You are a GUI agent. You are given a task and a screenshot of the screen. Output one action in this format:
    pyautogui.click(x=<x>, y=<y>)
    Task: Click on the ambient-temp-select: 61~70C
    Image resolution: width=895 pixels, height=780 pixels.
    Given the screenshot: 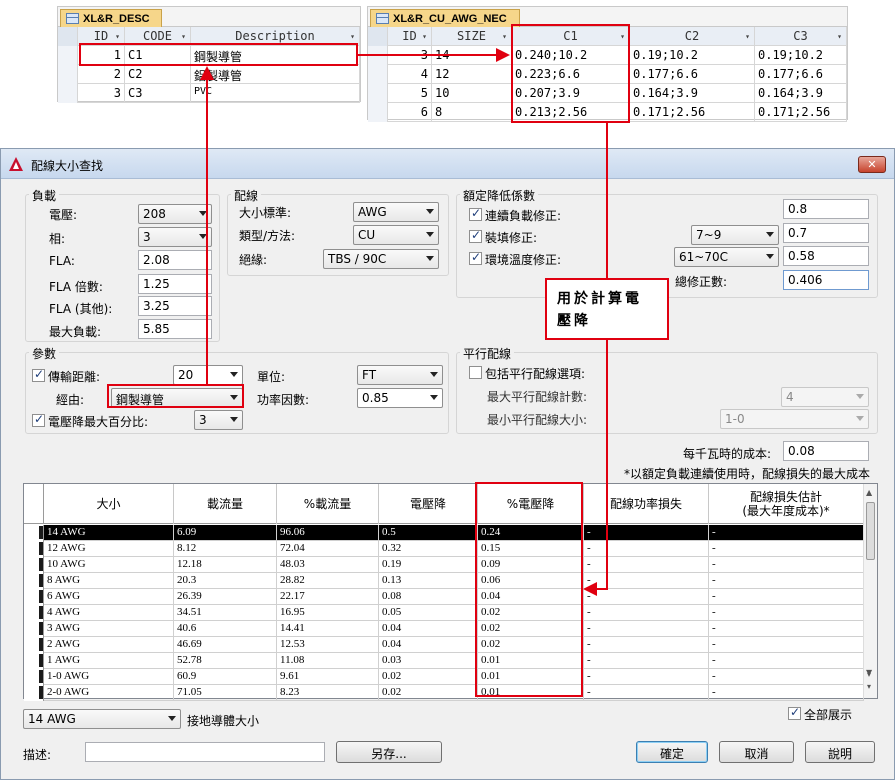 What is the action you would take?
    pyautogui.click(x=726, y=257)
    